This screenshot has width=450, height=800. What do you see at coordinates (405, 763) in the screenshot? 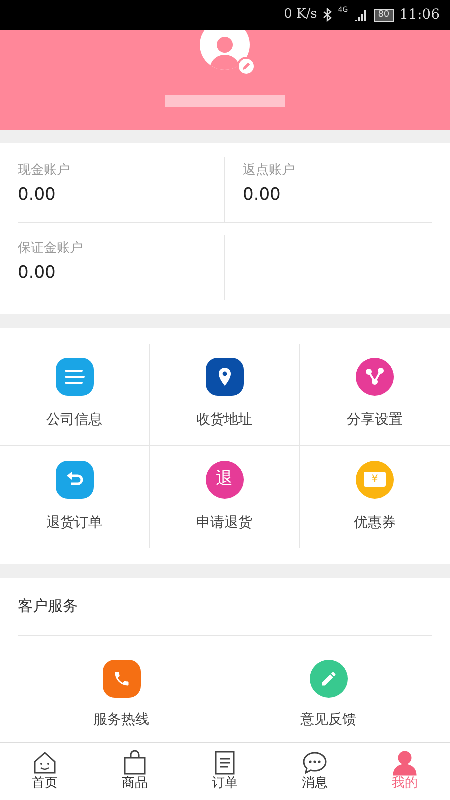
I see `user-icon` at bounding box center [405, 763].